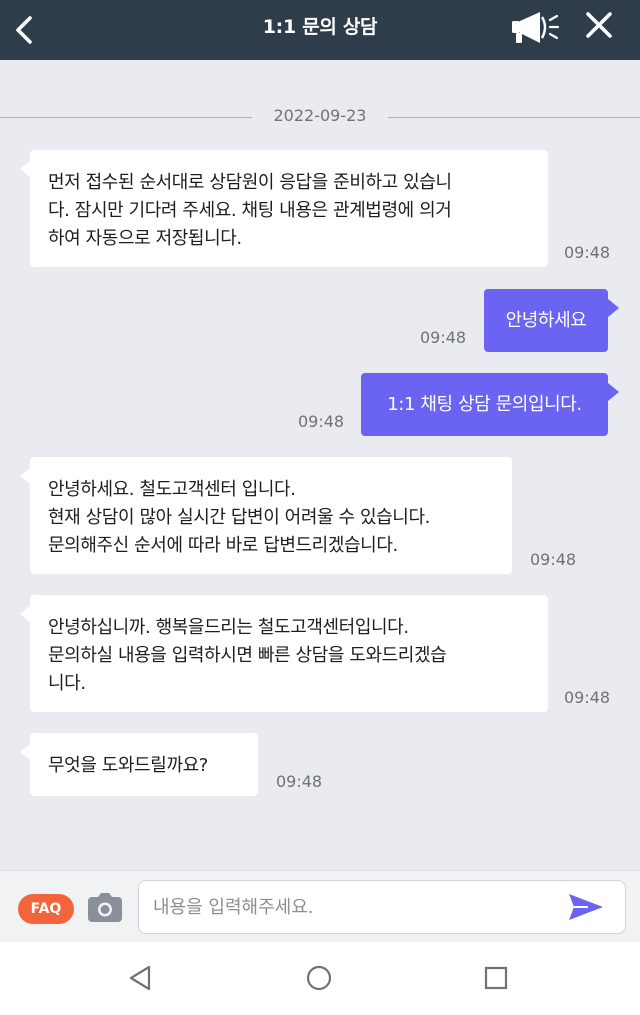 The image size is (640, 1015). What do you see at coordinates (514, 117) in the screenshot?
I see `divider-line-right` at bounding box center [514, 117].